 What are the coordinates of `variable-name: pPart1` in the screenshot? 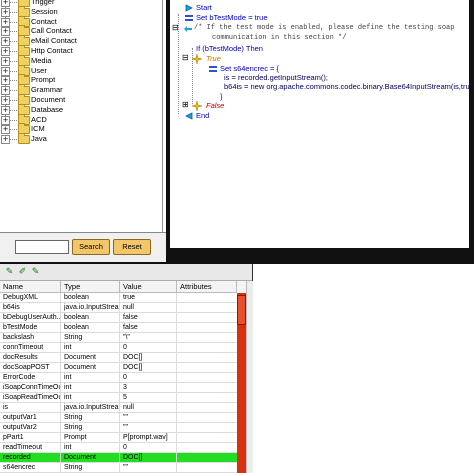 It's located at (30, 438).